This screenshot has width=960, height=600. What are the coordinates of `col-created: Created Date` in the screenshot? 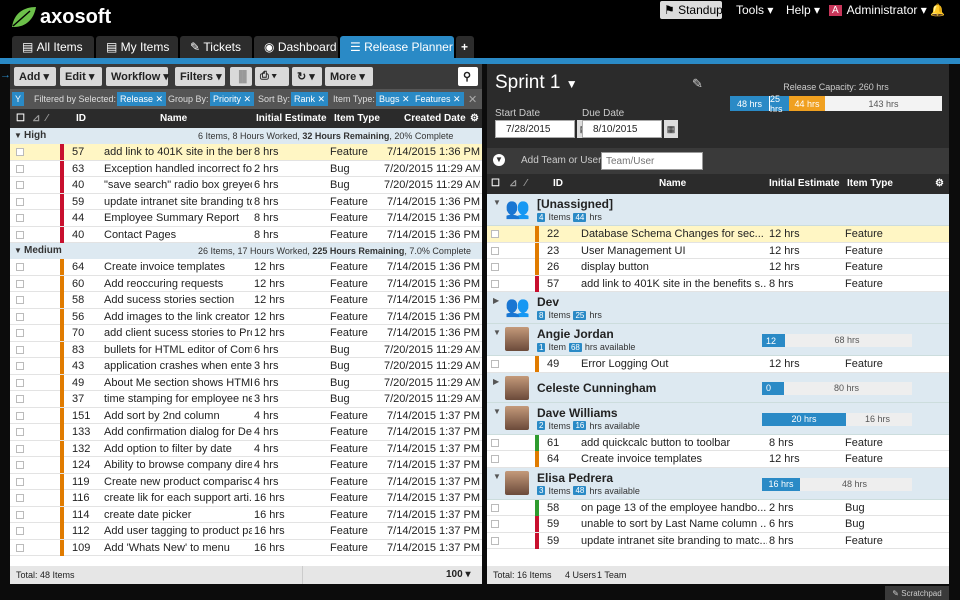 It's located at (435, 118).